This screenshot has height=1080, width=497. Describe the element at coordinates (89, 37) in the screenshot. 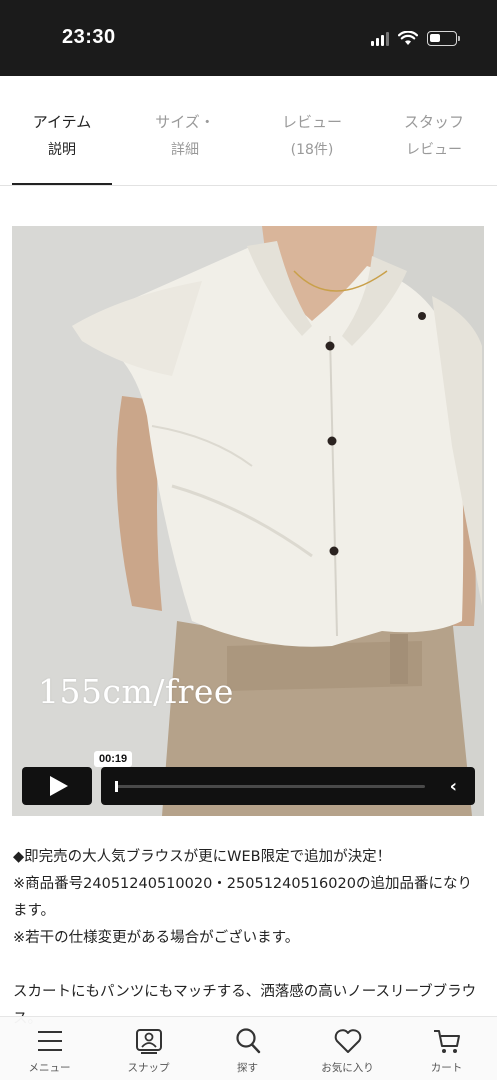

I see `status-time: 23:30` at that location.